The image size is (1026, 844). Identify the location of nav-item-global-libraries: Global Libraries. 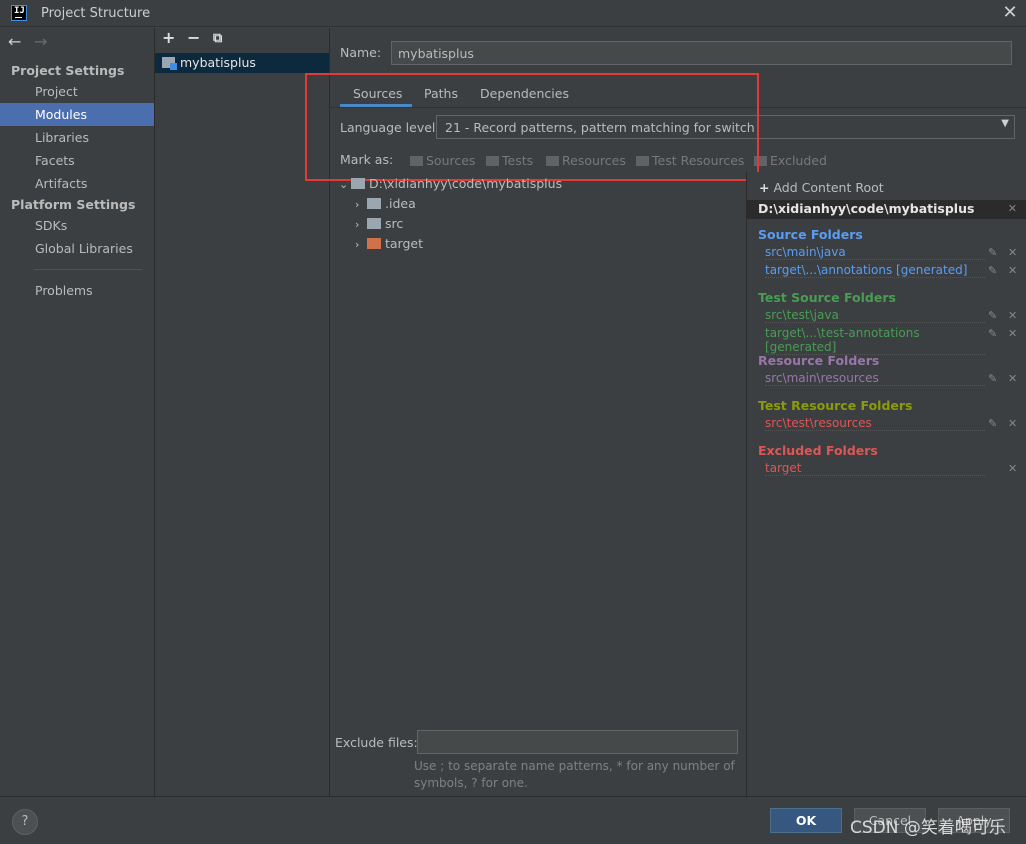
(77, 248).